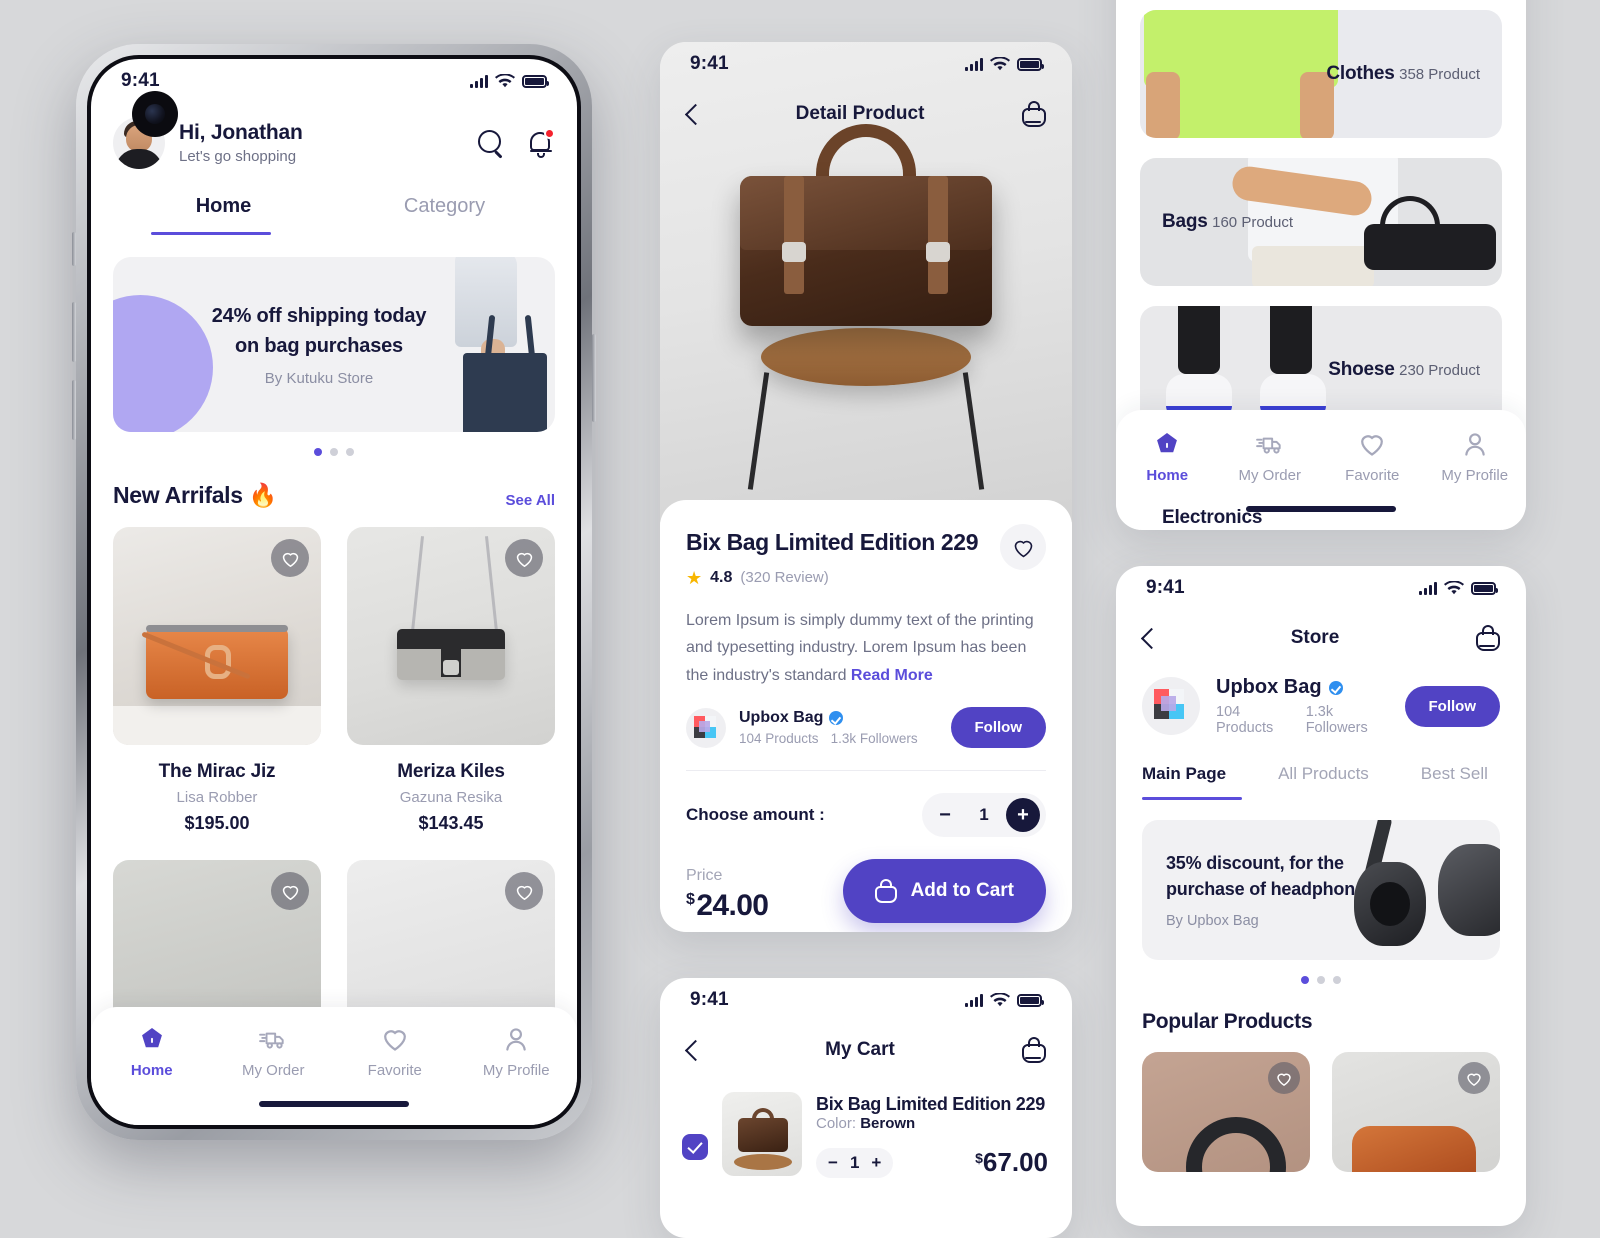 The image size is (1600, 1238). What do you see at coordinates (1184, 774) in the screenshot?
I see `tab-main-page: Main Page` at bounding box center [1184, 774].